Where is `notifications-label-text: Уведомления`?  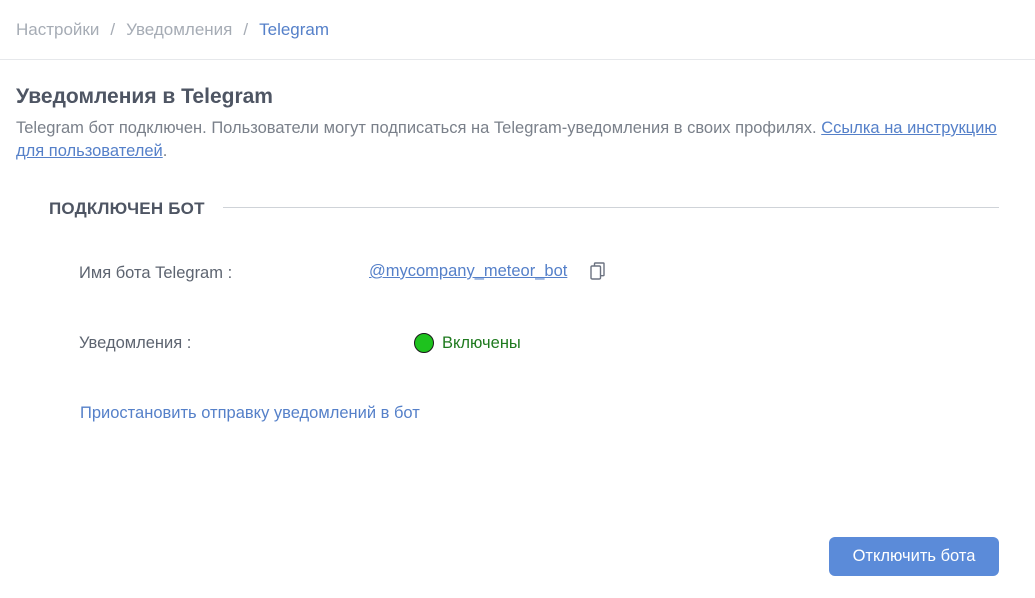
notifications-label-text: Уведомления is located at coordinates (131, 343).